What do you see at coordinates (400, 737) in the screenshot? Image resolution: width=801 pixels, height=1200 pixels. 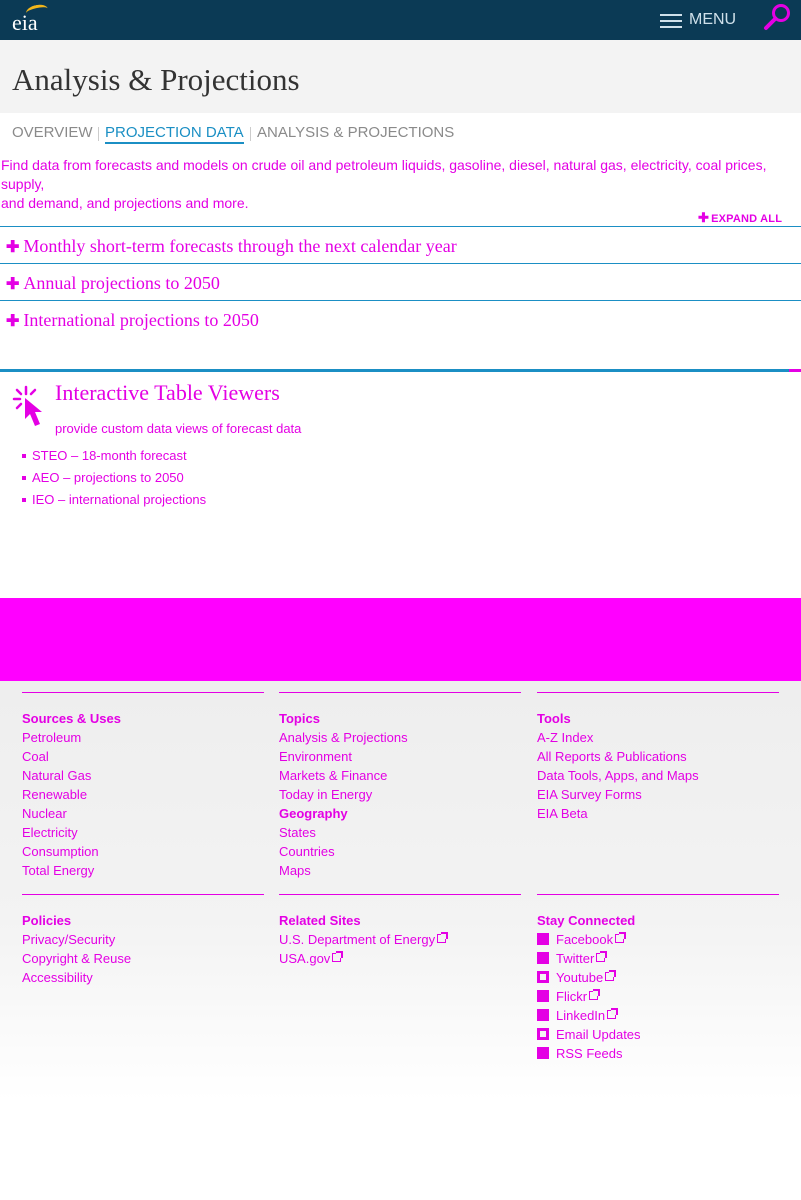 I see `footer-link-analysis: Analysis & Projections` at bounding box center [400, 737].